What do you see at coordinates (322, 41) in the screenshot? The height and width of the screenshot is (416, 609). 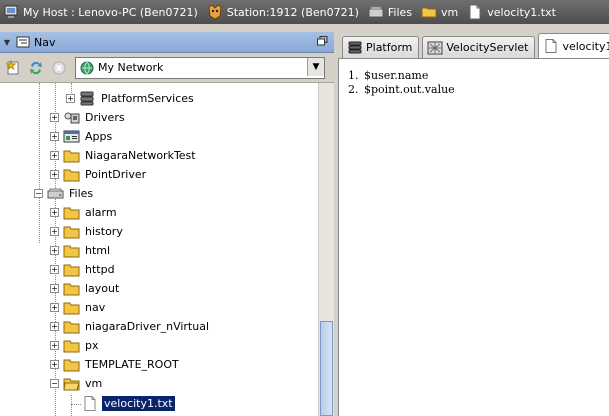 I see `restore-icon` at bounding box center [322, 41].